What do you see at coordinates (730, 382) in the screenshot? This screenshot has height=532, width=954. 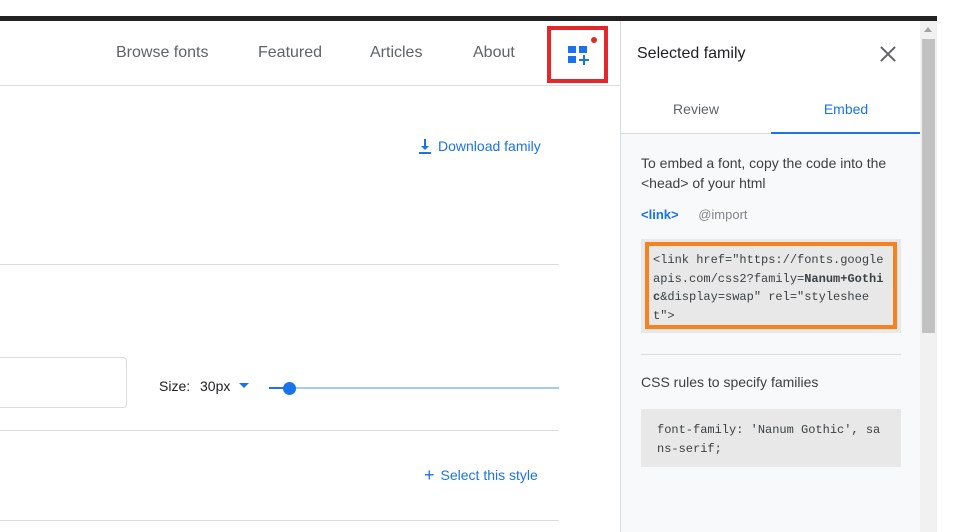 I see `css-rules-title: CSS rules to specify families` at bounding box center [730, 382].